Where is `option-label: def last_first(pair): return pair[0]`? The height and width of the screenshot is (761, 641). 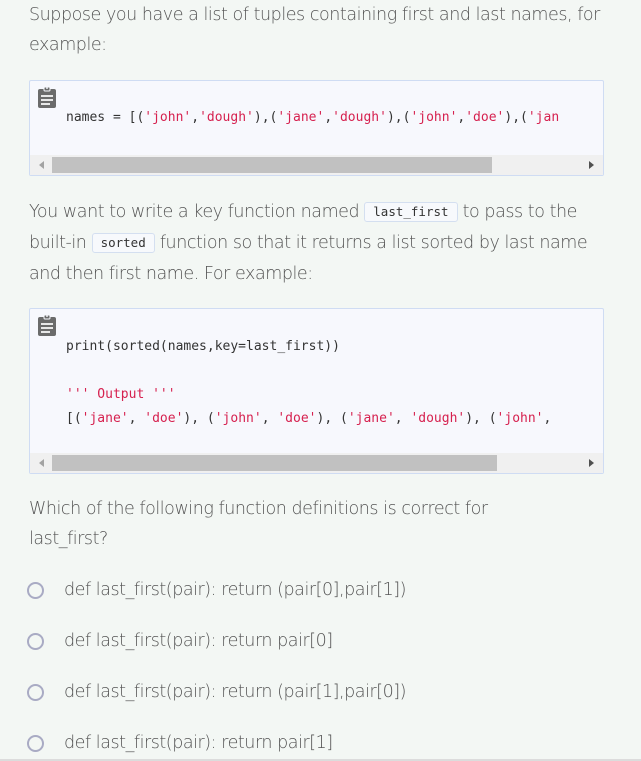
option-label: def last_first(pair): return pair[0] is located at coordinates (198, 641).